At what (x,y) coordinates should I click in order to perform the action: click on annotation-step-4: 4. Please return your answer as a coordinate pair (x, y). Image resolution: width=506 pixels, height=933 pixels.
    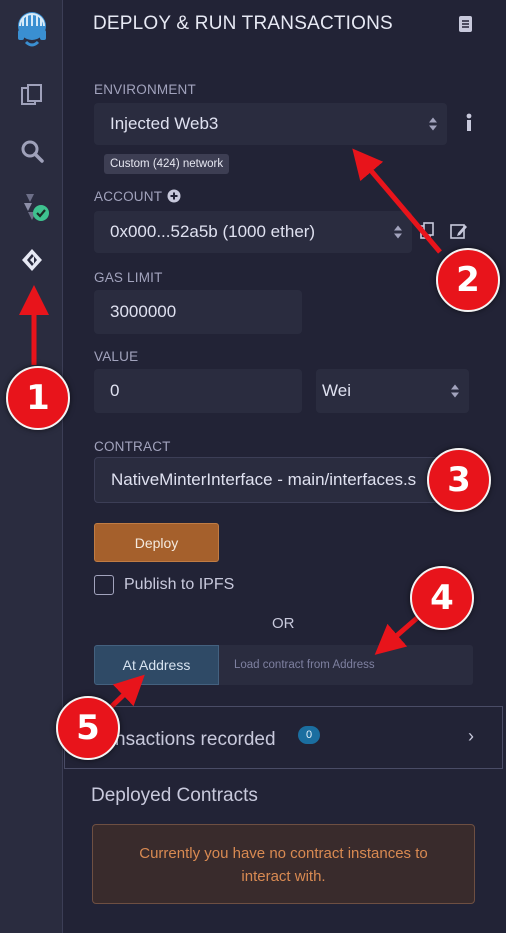
    Looking at the image, I should click on (442, 598).